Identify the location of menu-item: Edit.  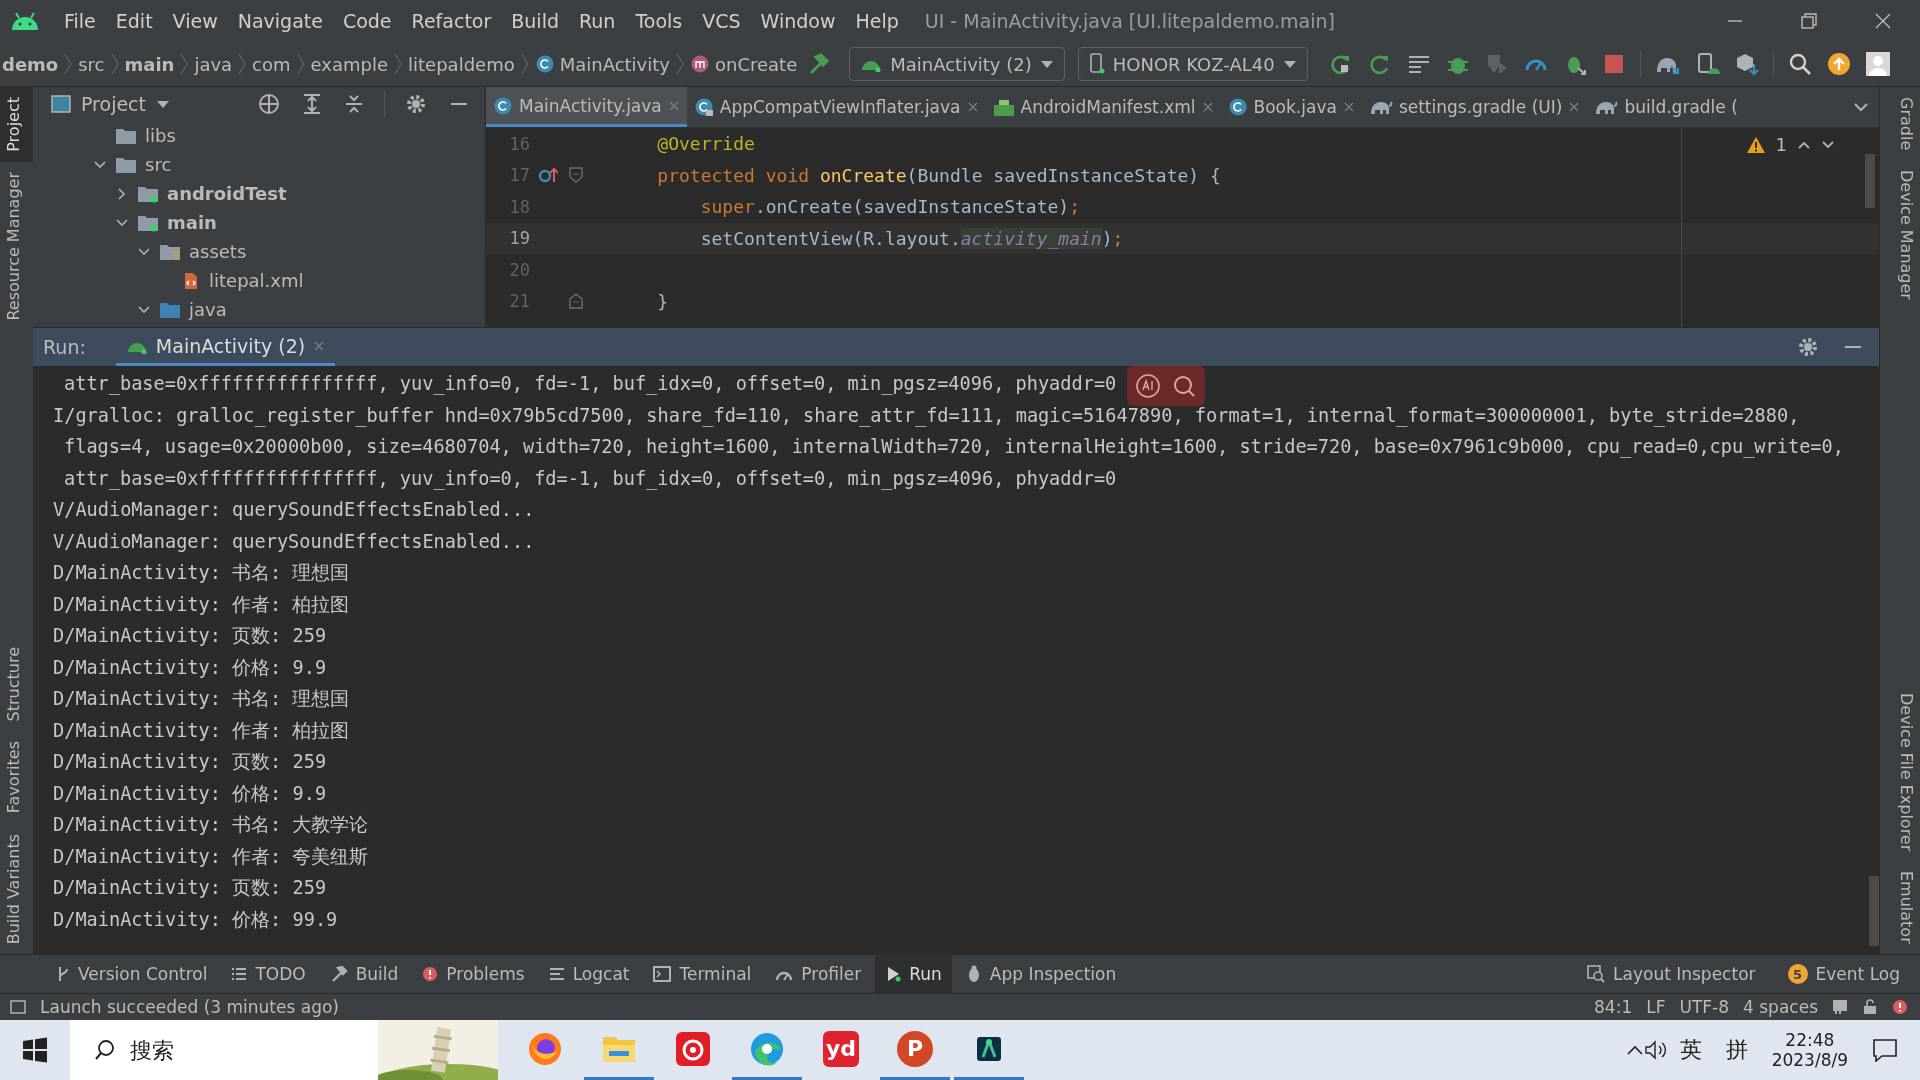
(134, 21).